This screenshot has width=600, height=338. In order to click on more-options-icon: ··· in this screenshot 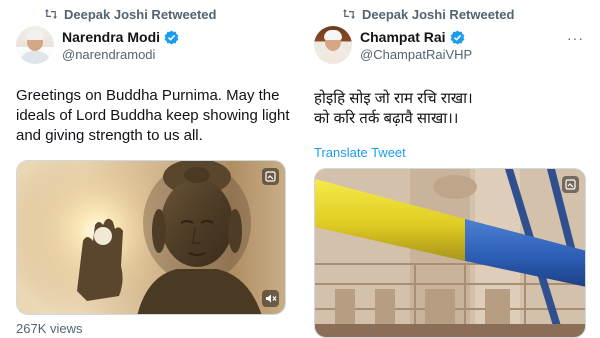, I will do `click(575, 38)`.